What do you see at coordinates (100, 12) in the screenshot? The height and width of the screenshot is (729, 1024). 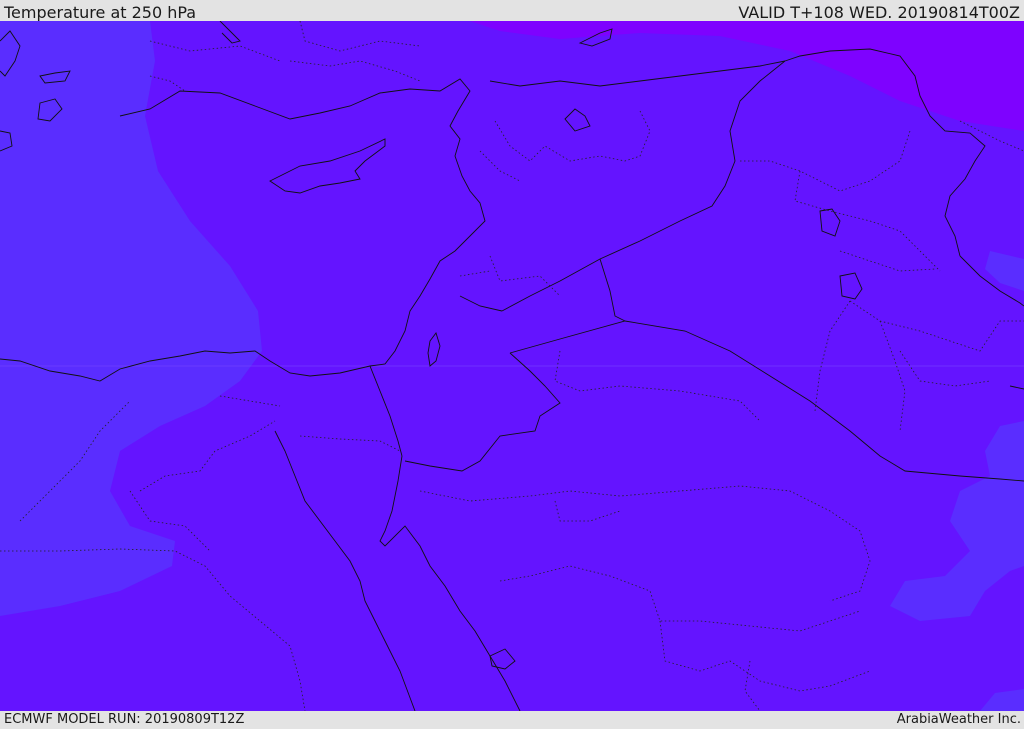 I see `map-title: Temperature at 250 hPa` at bounding box center [100, 12].